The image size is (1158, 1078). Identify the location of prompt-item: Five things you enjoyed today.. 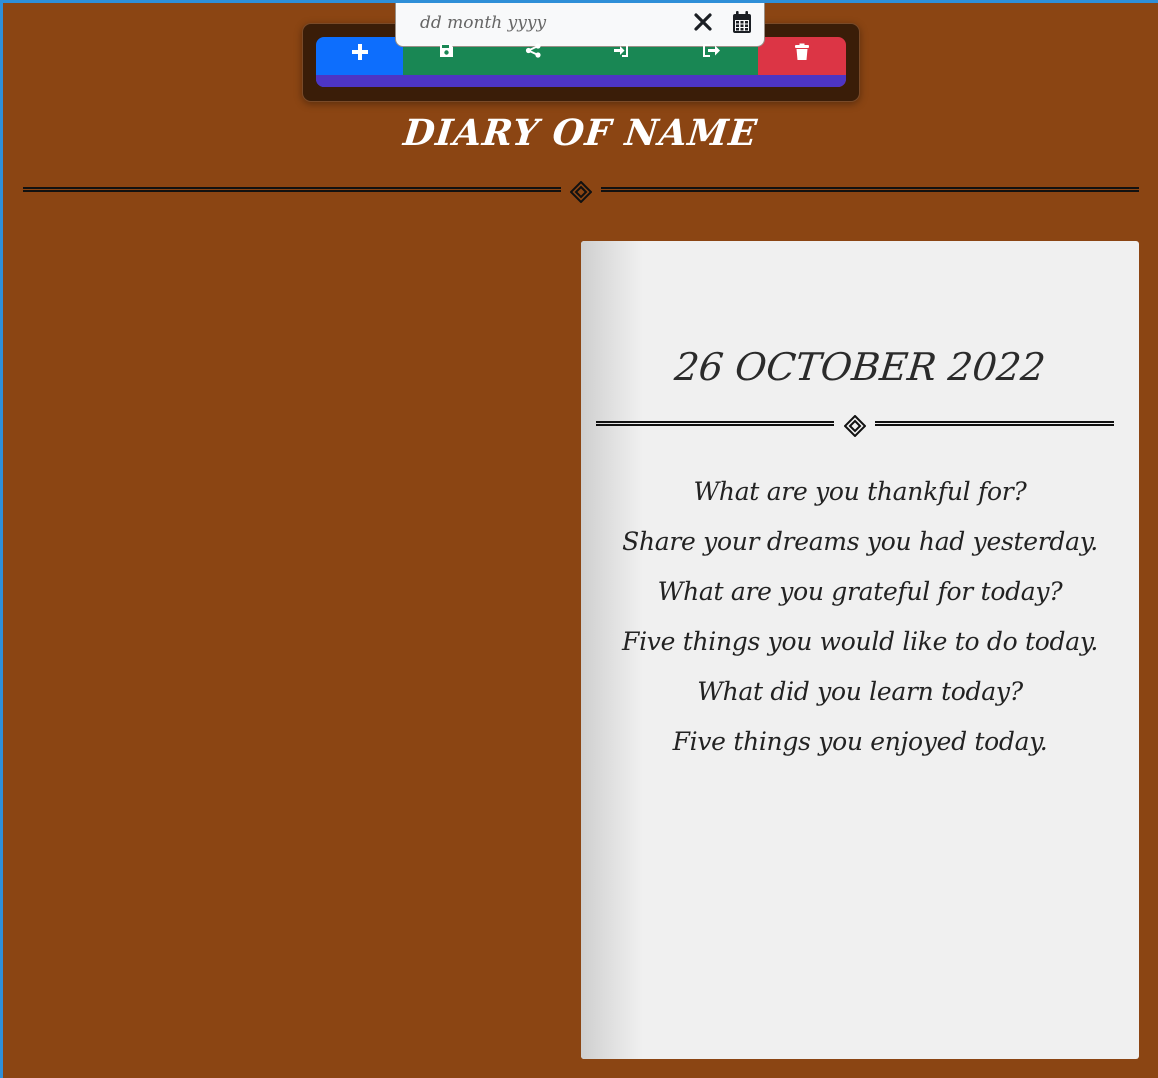
(860, 741).